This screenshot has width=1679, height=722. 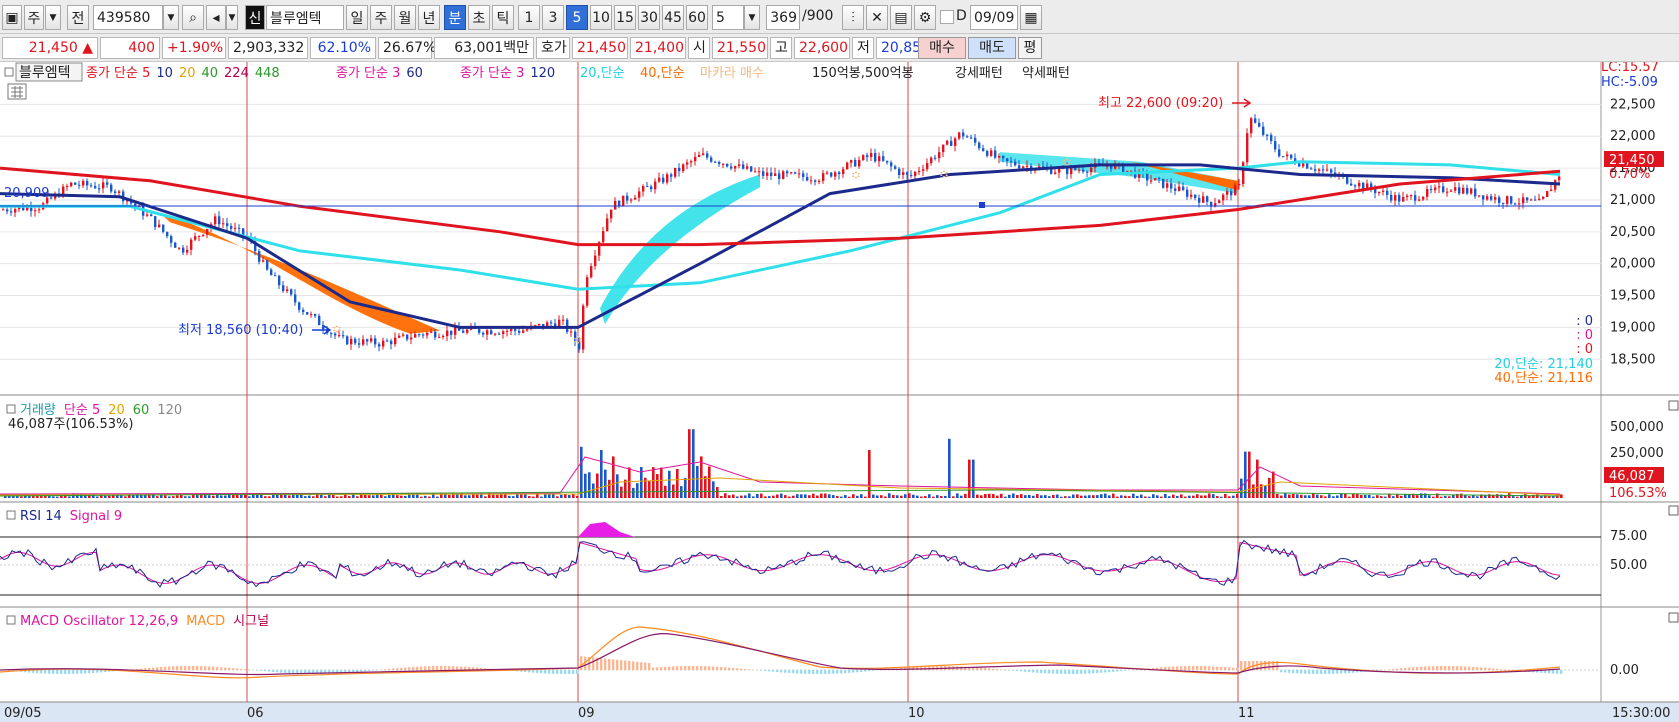 What do you see at coordinates (429, 17) in the screenshot?
I see `period-year: 년` at bounding box center [429, 17].